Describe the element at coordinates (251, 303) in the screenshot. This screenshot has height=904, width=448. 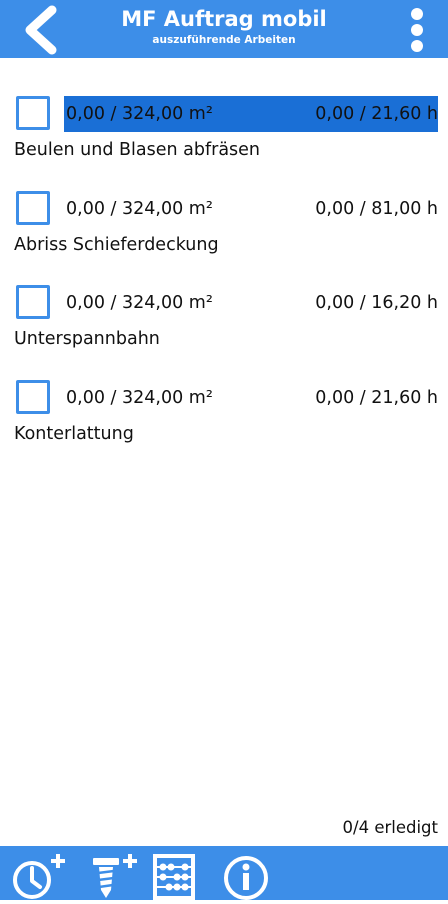
I see `task-quantity-row: 0,00 / 324,00 m² 0,00 / 16,20 h` at that location.